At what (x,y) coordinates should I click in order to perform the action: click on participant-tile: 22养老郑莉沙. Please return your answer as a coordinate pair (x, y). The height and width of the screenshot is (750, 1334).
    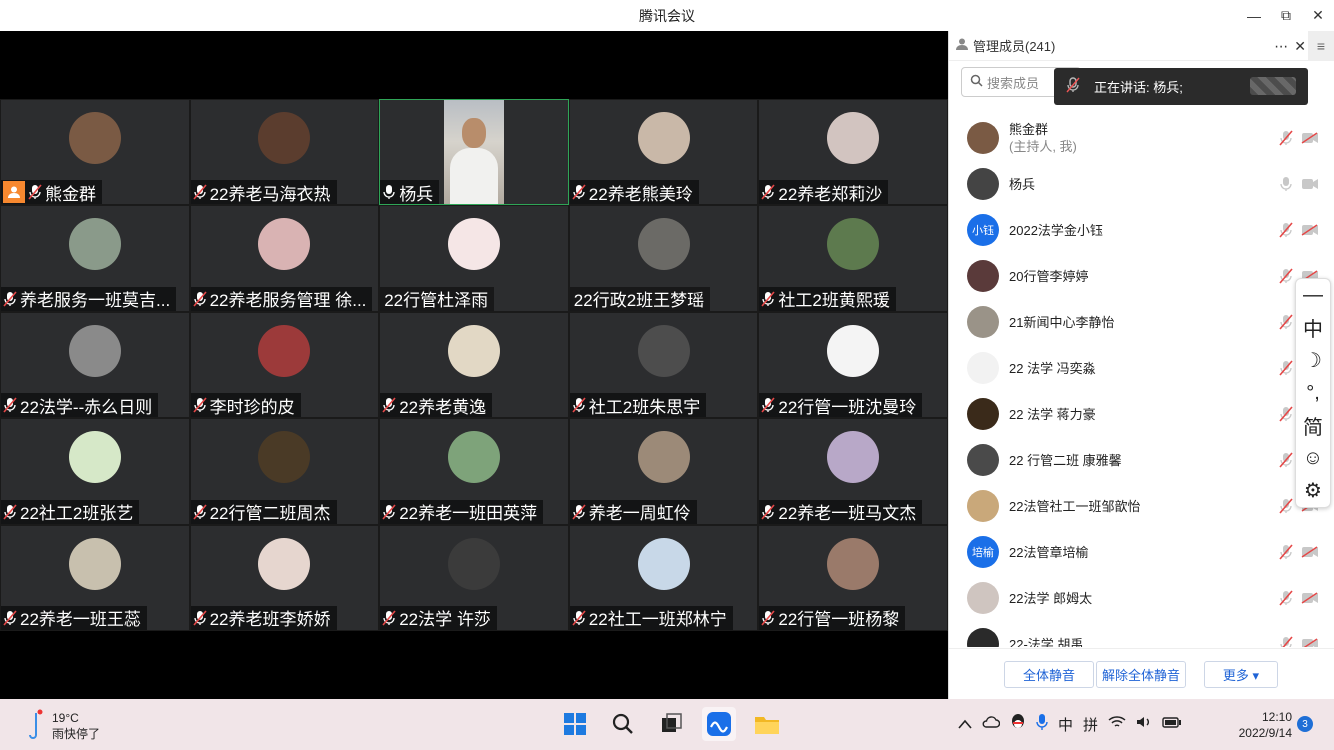
    Looking at the image, I should click on (853, 152).